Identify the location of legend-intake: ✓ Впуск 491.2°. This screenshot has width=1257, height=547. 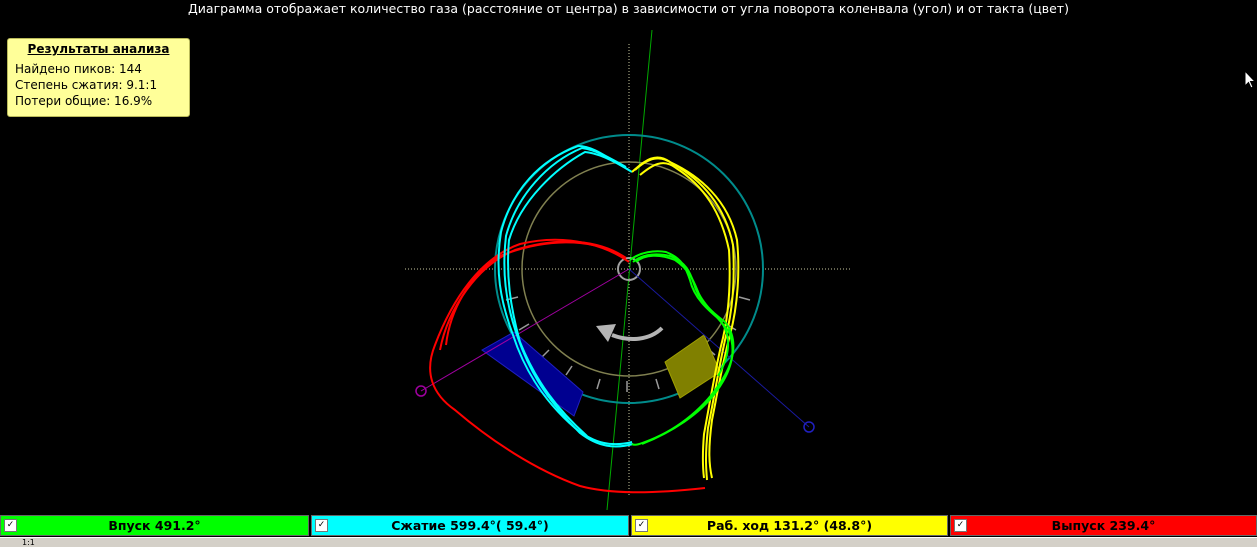
(154, 525).